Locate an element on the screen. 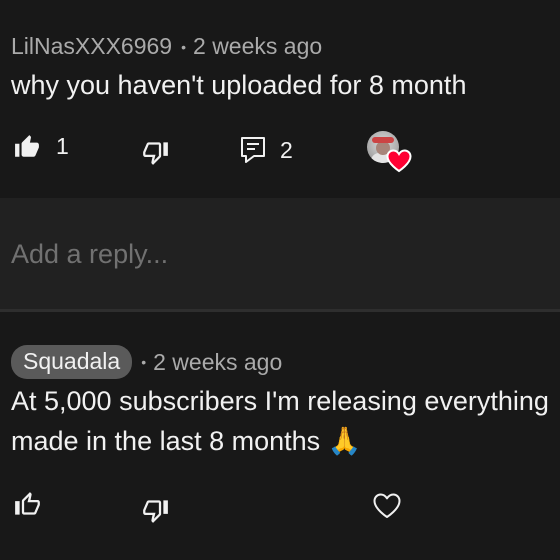  thumbs-up-icon is located at coordinates (27, 504).